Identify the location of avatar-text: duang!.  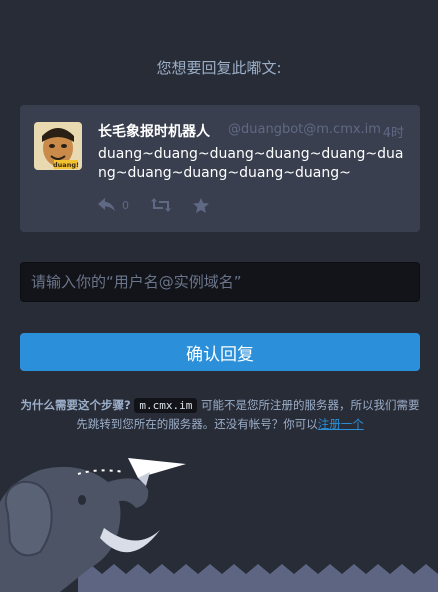
(66, 165).